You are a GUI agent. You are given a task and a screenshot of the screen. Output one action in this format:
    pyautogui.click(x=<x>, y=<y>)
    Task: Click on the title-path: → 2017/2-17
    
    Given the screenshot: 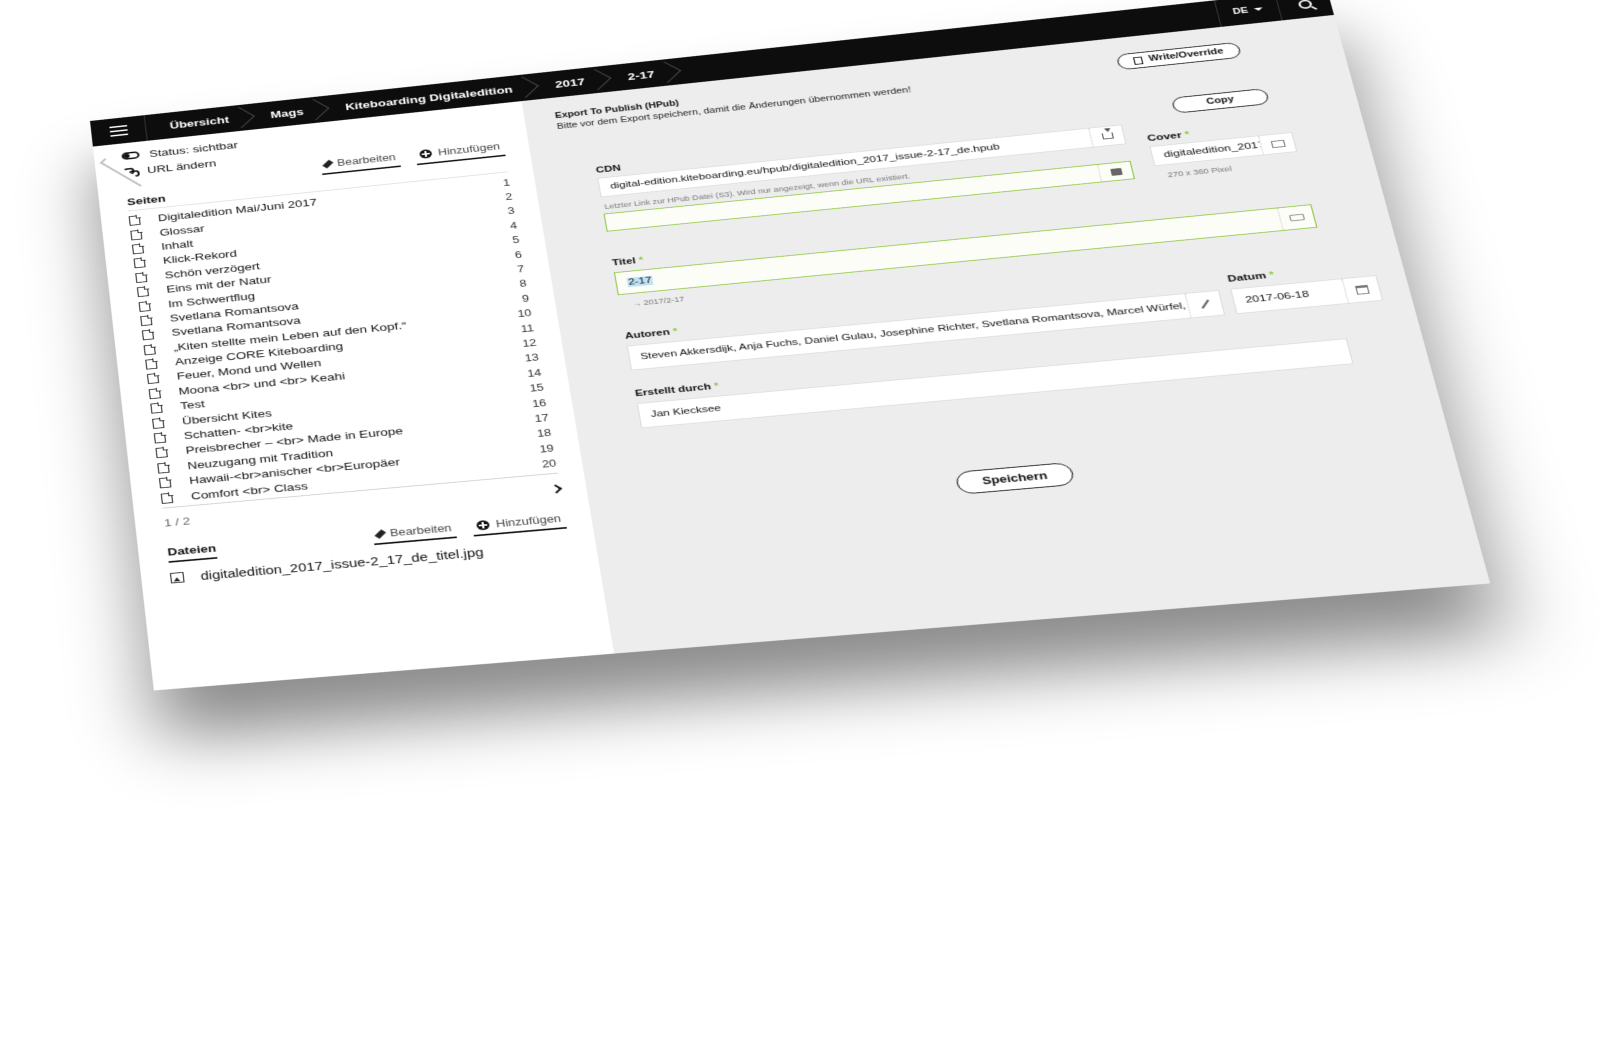 What is the action you would take?
    pyautogui.click(x=658, y=301)
    